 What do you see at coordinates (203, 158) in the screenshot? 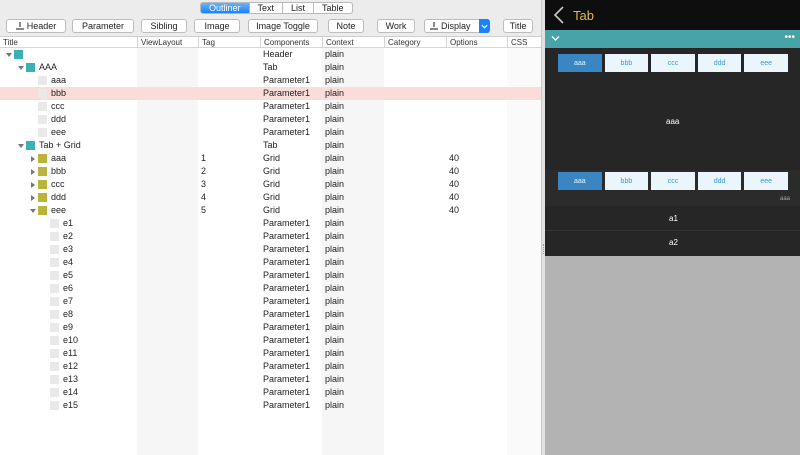
I see `row-tag: 1` at bounding box center [203, 158].